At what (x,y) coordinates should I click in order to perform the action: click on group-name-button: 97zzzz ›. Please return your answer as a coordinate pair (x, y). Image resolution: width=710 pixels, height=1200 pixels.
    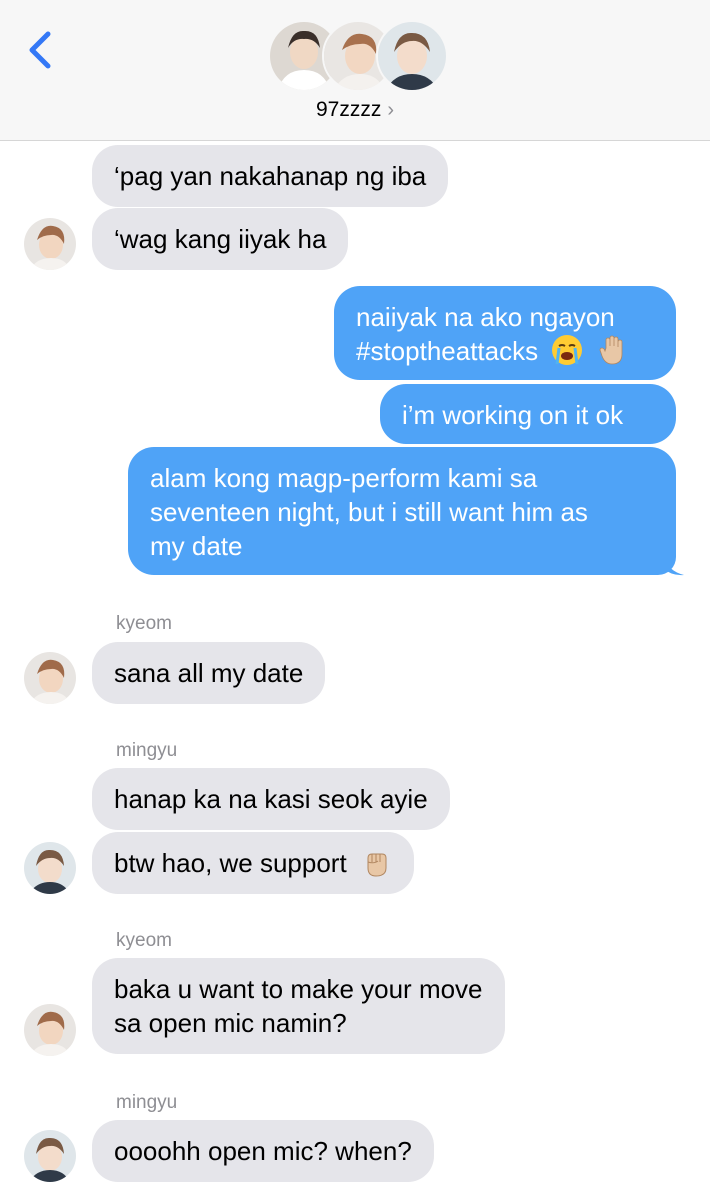
    Looking at the image, I should click on (355, 110).